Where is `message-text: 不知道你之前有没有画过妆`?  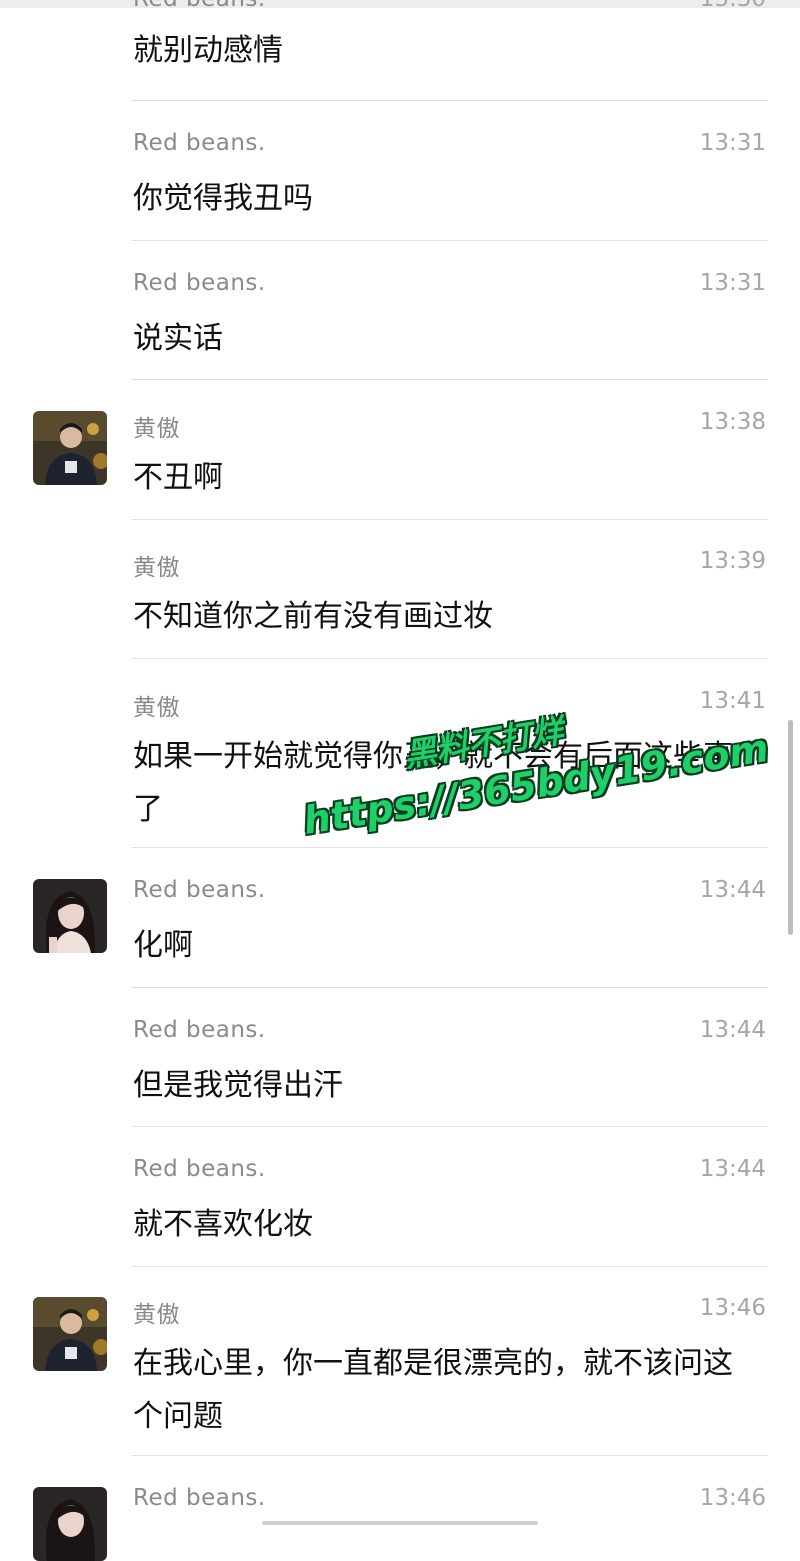 message-text: 不知道你之前有没有画过妆 is located at coordinates (313, 616).